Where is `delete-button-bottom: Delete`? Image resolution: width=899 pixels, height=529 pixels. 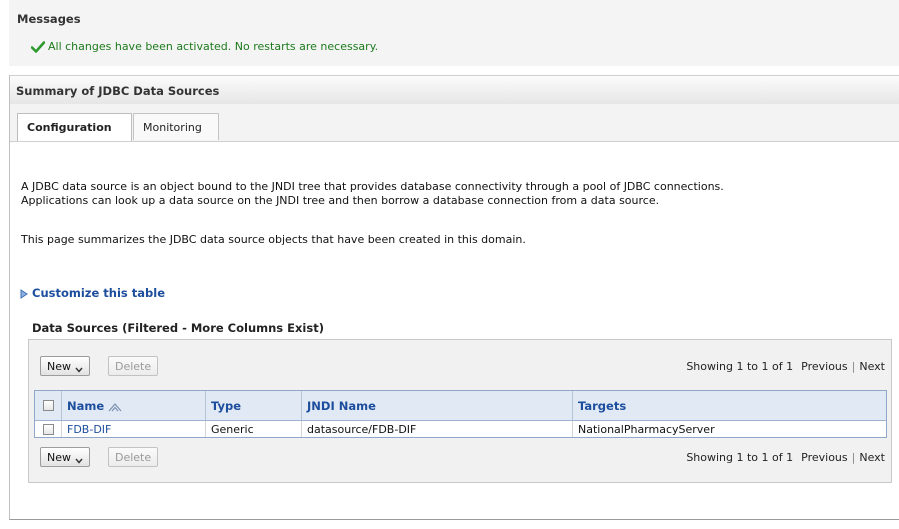 delete-button-bottom: Delete is located at coordinates (133, 457).